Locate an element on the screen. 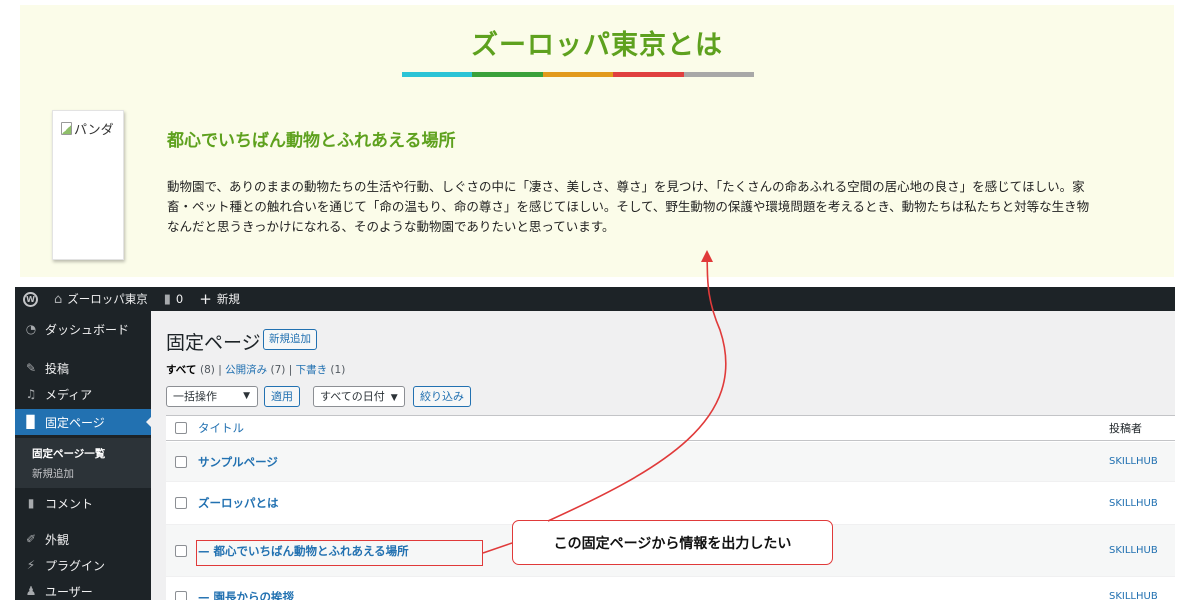 This screenshot has height=600, width=1200. site-name-link: ⌂ ズーロッパ東京 is located at coordinates (101, 299).